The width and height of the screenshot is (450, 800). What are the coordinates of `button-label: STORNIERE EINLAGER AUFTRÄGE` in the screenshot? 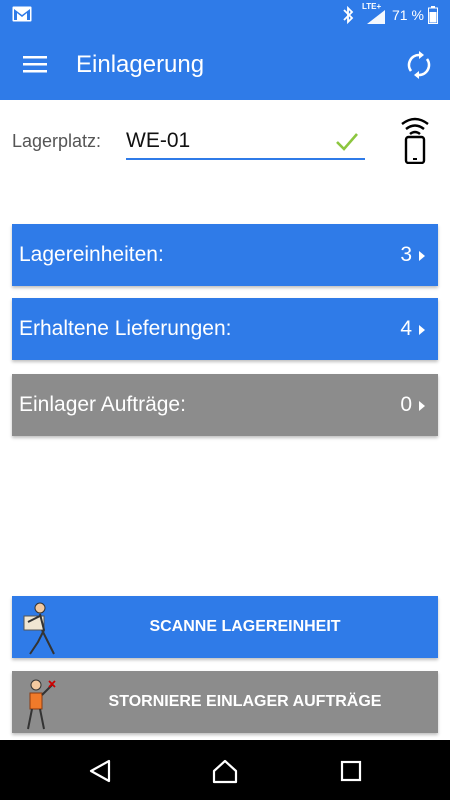 It's located at (245, 701).